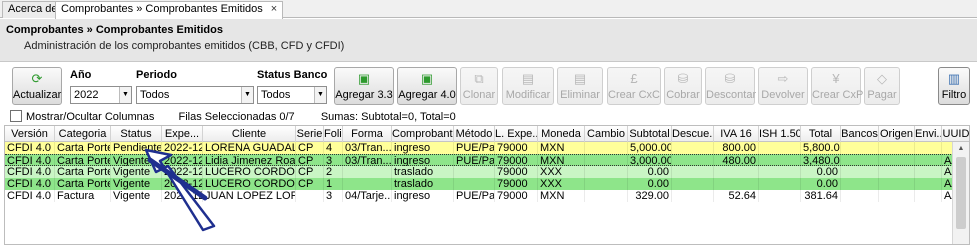 This screenshot has width=977, height=245. I want to click on vertical-scrollbar: ▲, so click(960, 193).